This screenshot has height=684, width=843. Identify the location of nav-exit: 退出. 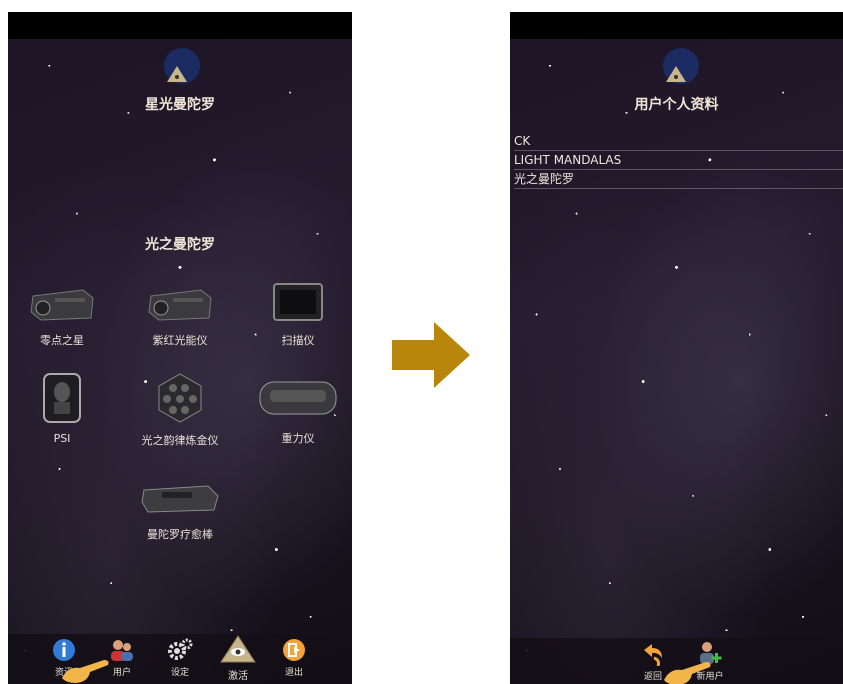
(294, 658).